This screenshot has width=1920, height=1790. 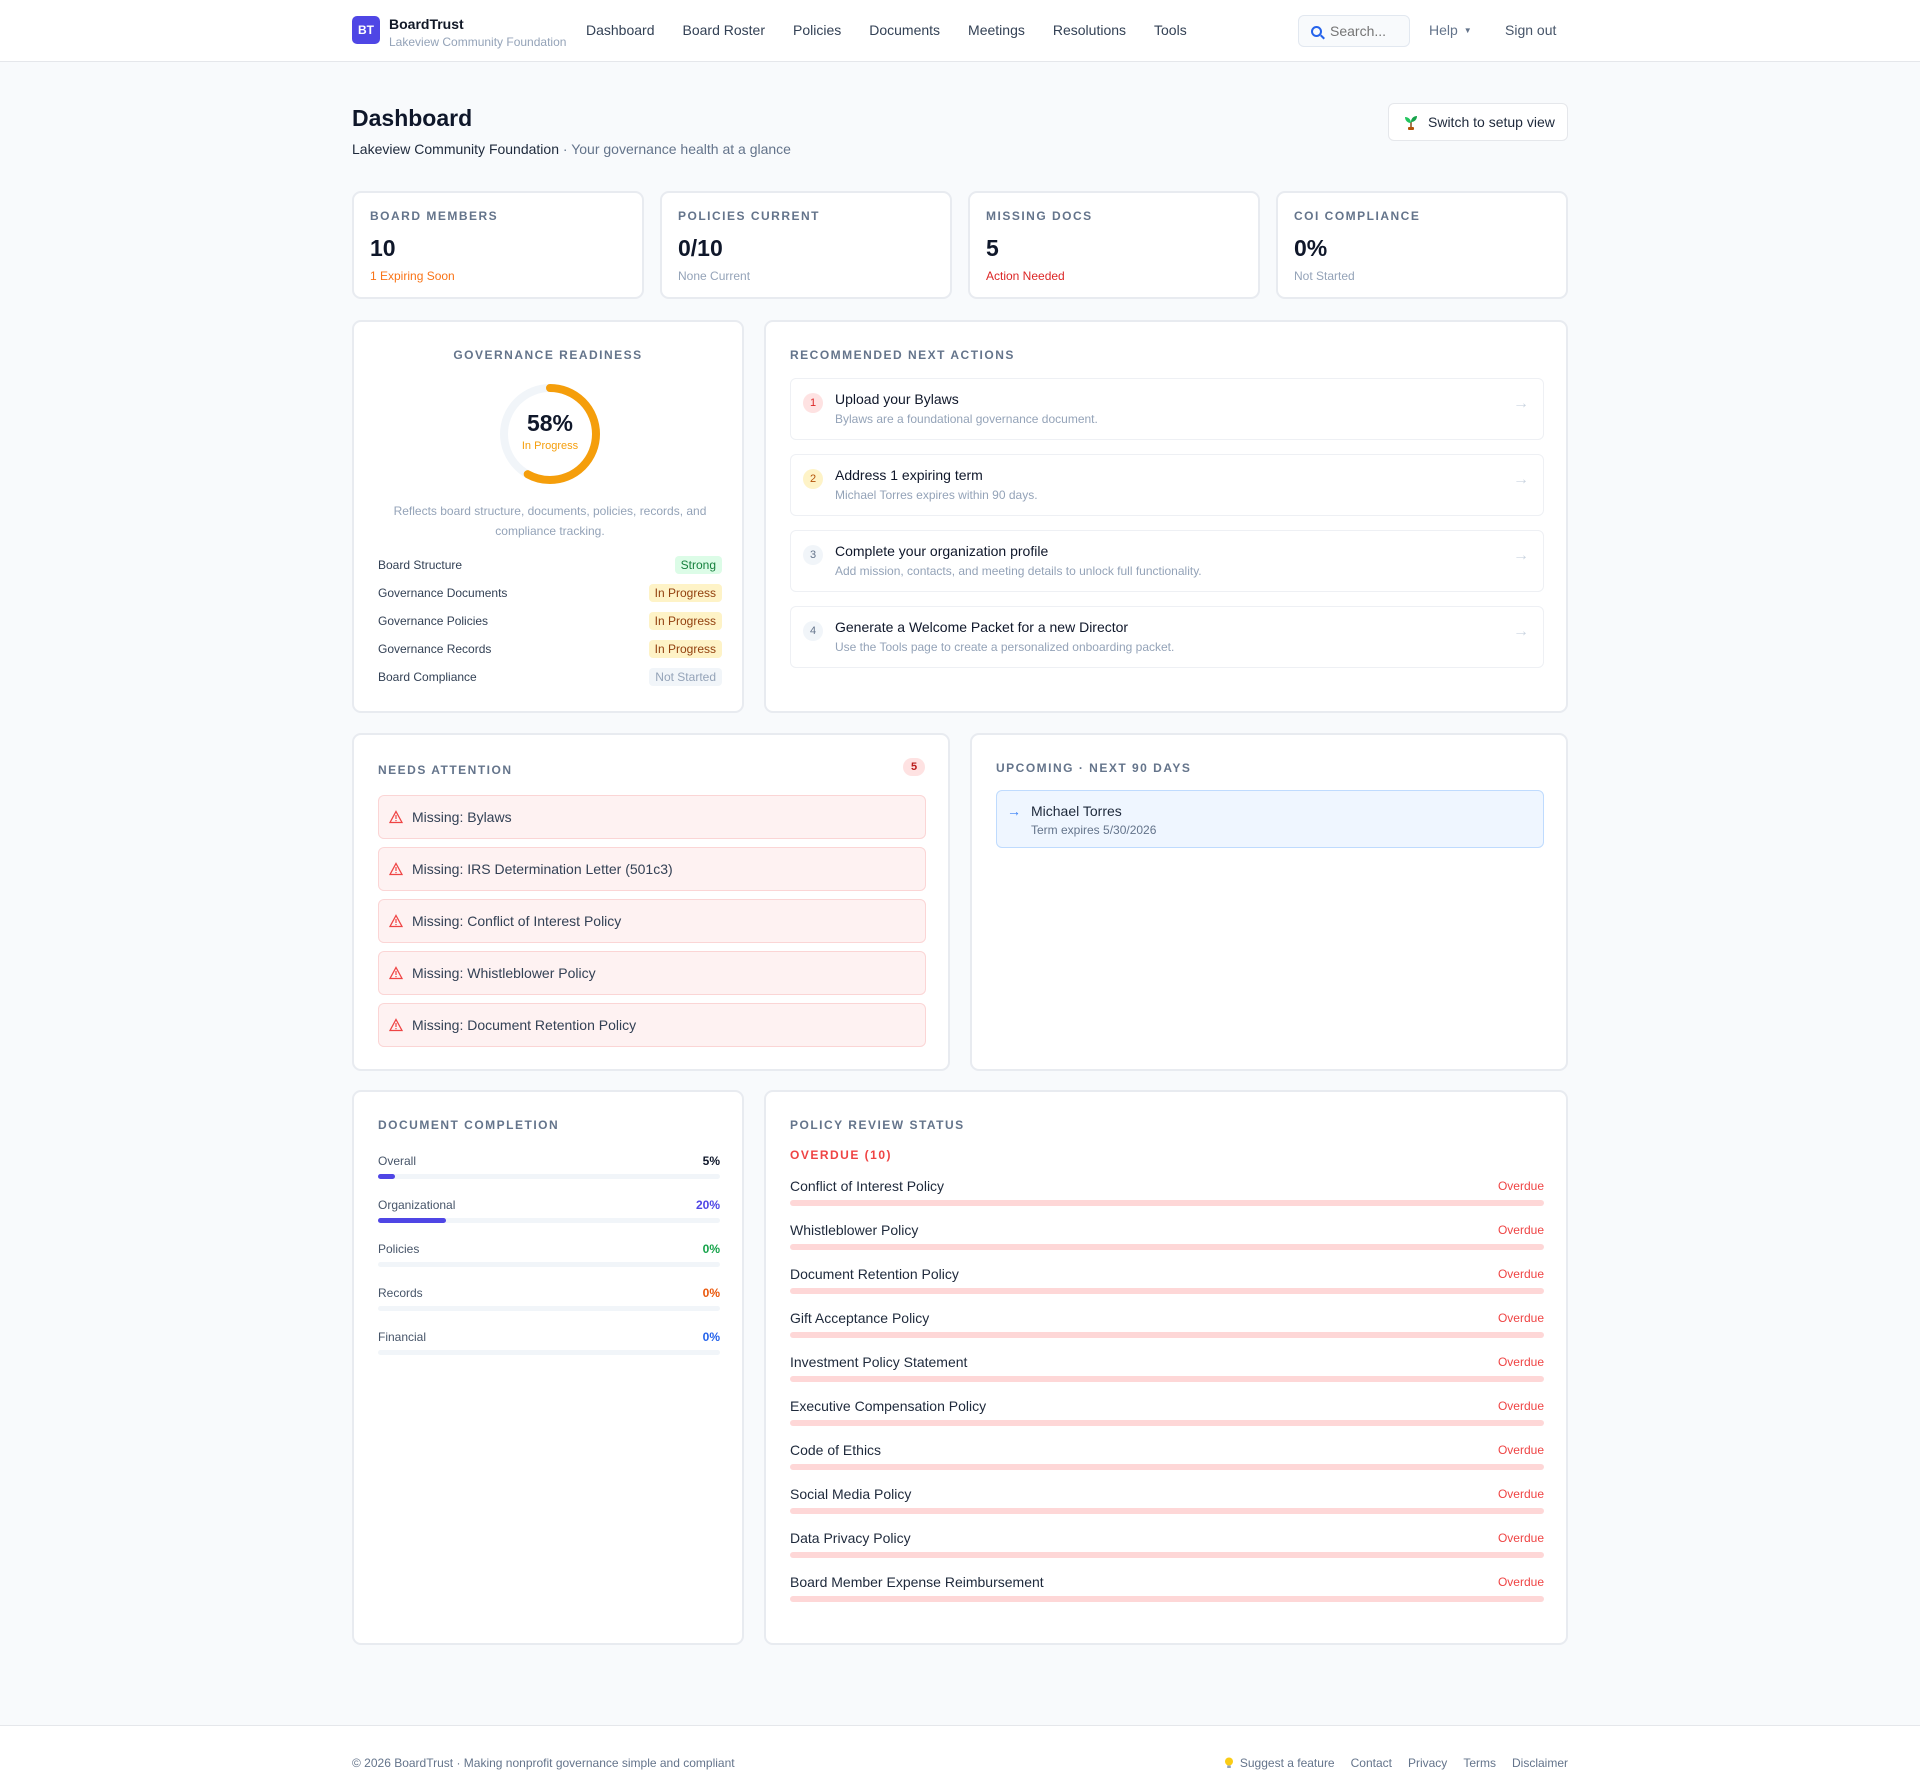 What do you see at coordinates (652, 973) in the screenshot?
I see `attention-item: Missing: Whistleblower Policy` at bounding box center [652, 973].